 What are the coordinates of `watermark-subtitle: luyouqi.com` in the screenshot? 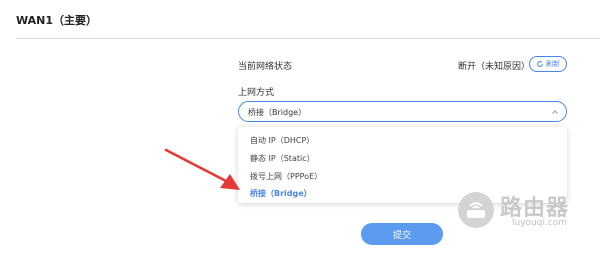 It's located at (540, 223).